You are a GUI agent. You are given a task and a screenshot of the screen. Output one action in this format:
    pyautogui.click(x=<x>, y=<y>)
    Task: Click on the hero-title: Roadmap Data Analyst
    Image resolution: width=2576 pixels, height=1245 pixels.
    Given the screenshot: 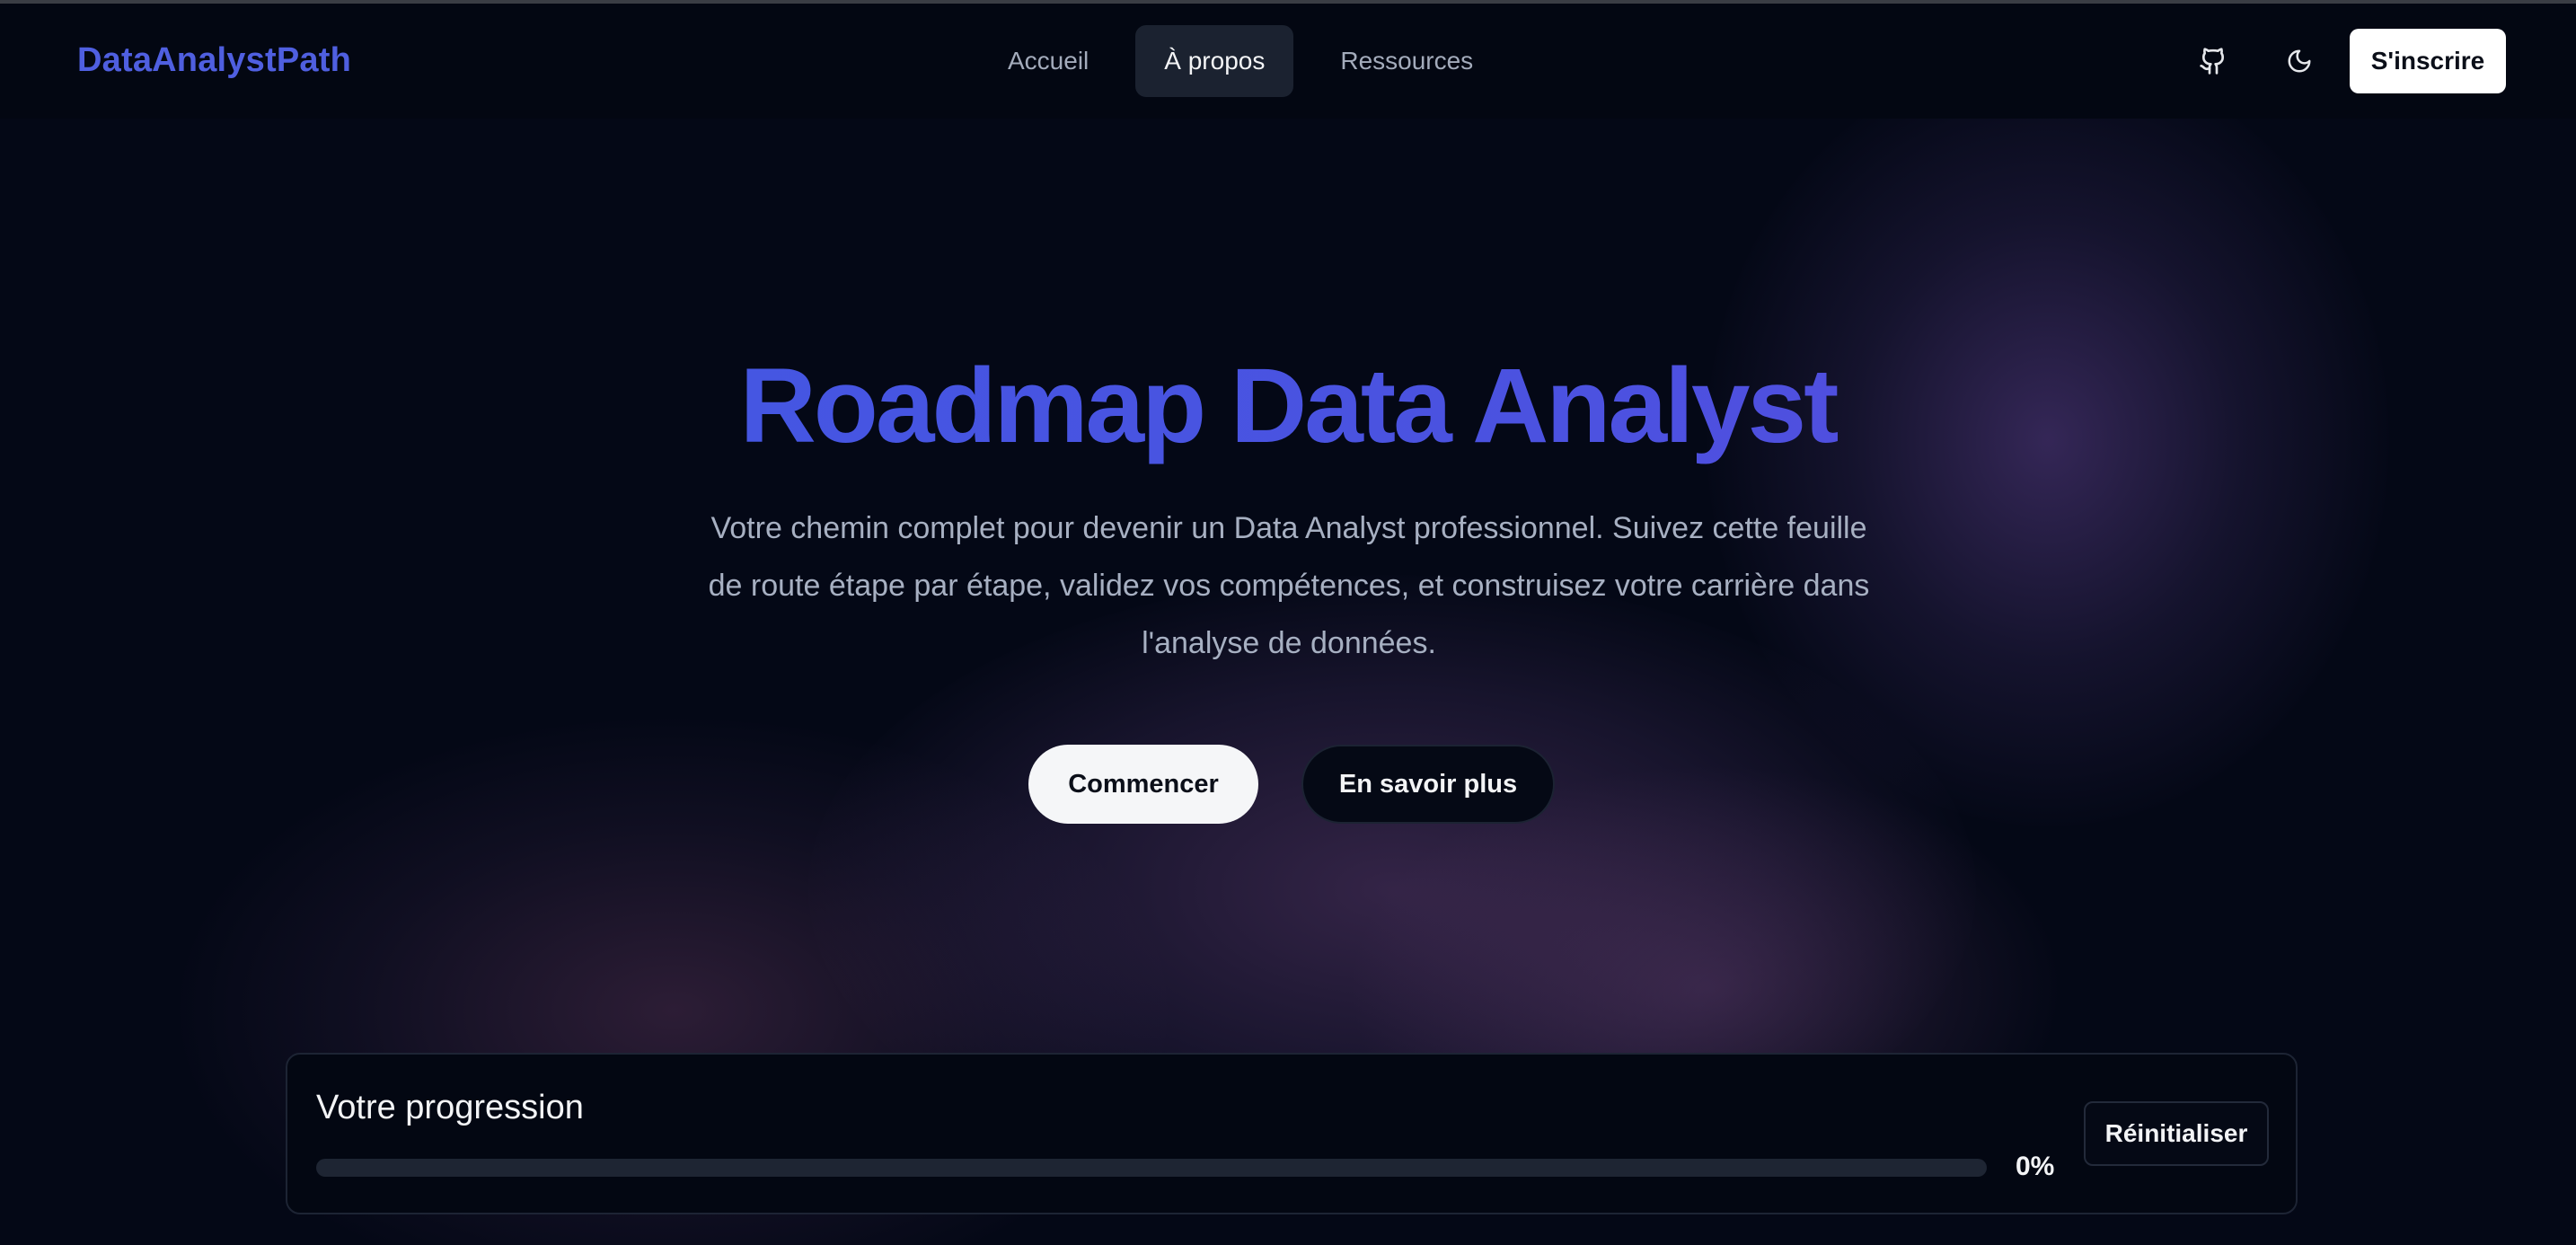 What is the action you would take?
    pyautogui.click(x=1288, y=406)
    